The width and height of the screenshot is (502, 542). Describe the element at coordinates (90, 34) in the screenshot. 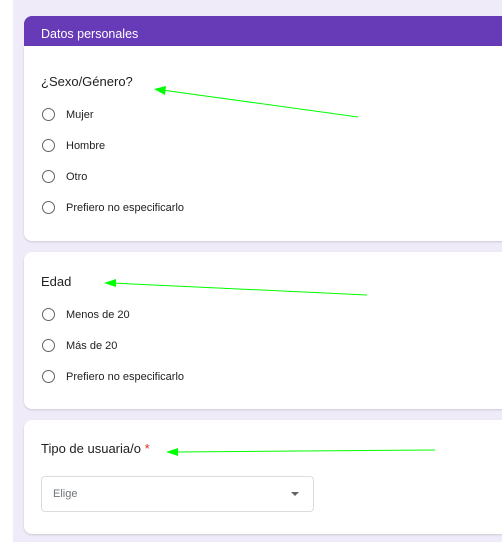

I see `section-title: Datos personales` at that location.